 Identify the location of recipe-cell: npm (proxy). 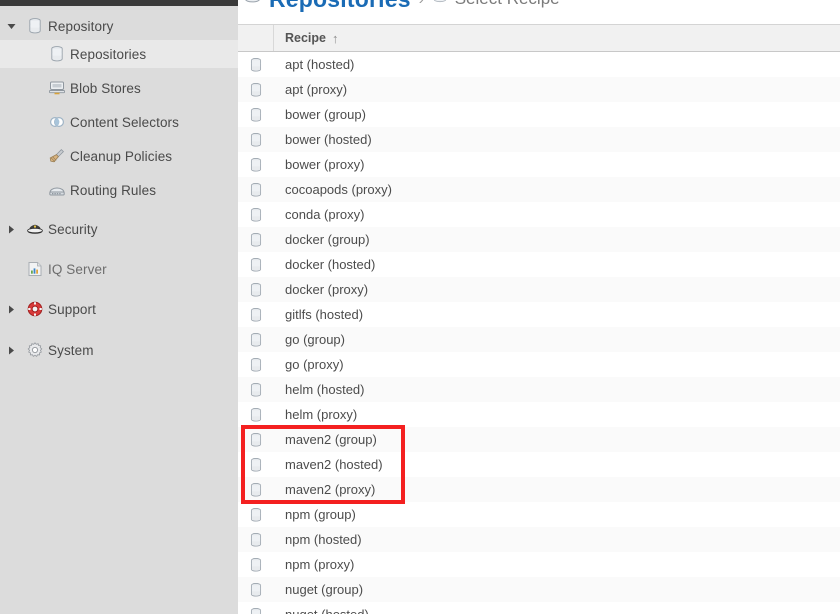
(320, 564).